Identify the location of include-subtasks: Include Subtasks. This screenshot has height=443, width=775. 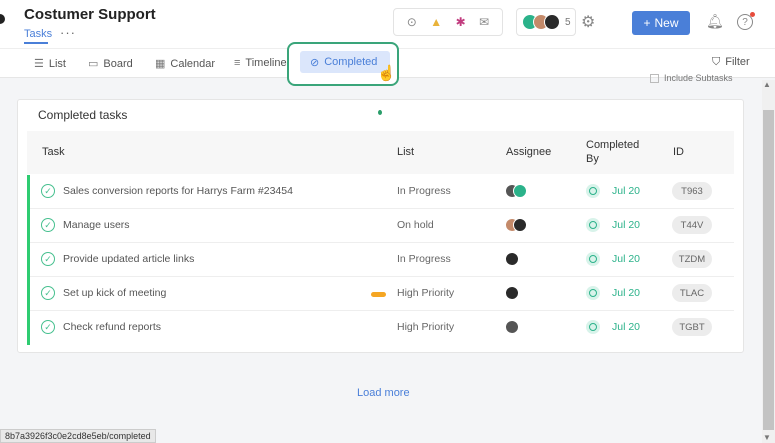
(691, 78).